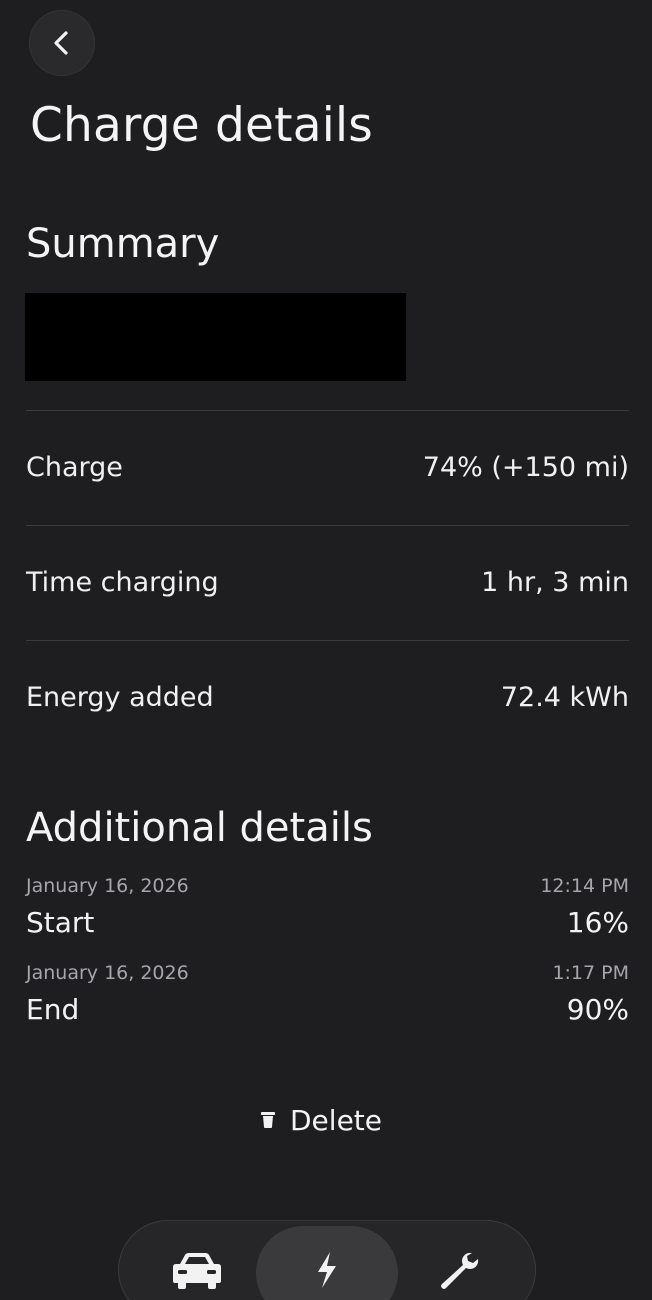 This screenshot has width=652, height=1300. Describe the element at coordinates (123, 244) in the screenshot. I see `summary-title: Summary` at that location.